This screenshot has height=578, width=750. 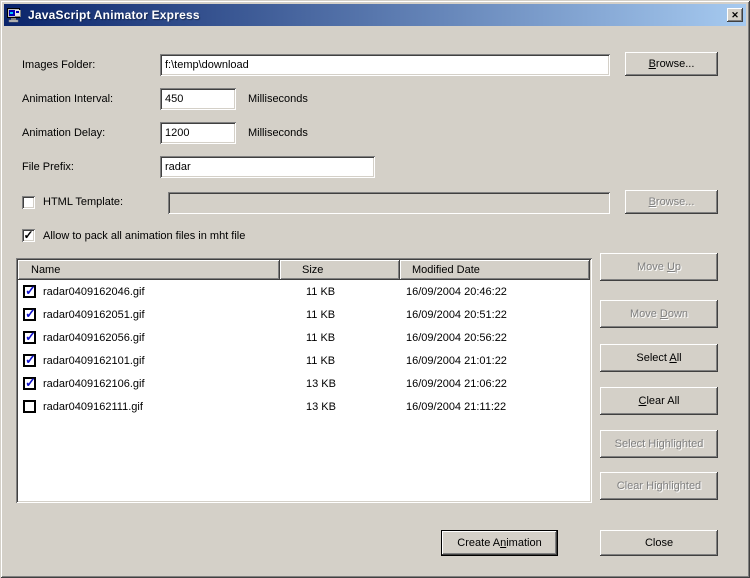 What do you see at coordinates (28, 202) in the screenshot?
I see `html-template-checkbox` at bounding box center [28, 202].